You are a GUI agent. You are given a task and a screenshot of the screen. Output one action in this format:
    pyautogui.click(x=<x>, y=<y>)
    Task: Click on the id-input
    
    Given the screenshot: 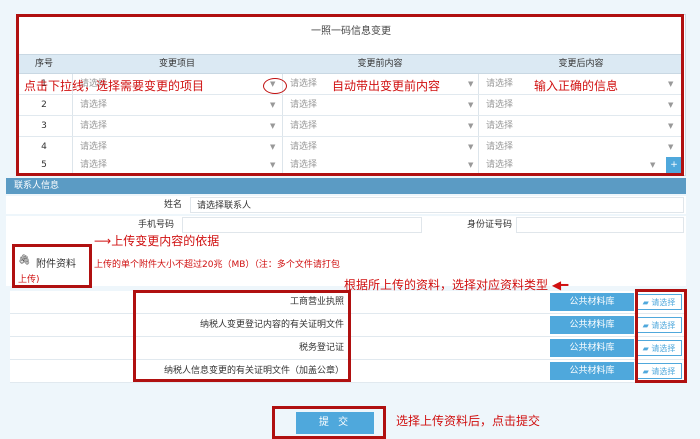 What is the action you would take?
    pyautogui.click(x=600, y=225)
    